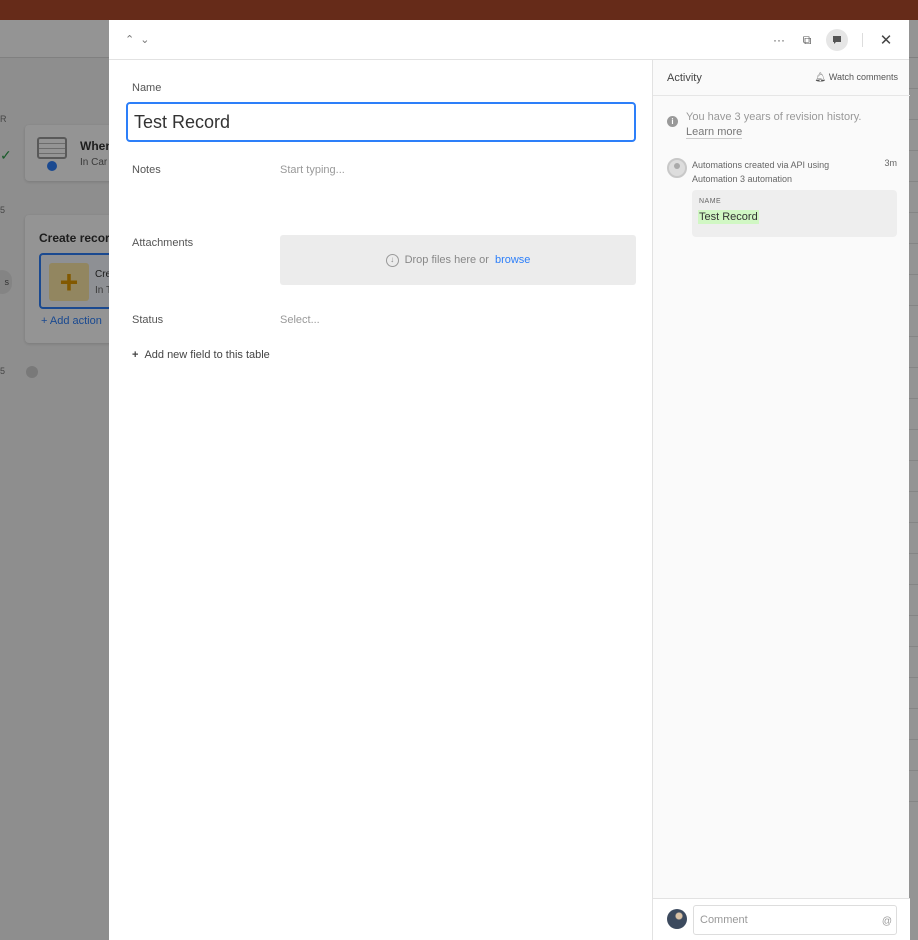  What do you see at coordinates (147, 88) in the screenshot?
I see `name-field-label: Name` at bounding box center [147, 88].